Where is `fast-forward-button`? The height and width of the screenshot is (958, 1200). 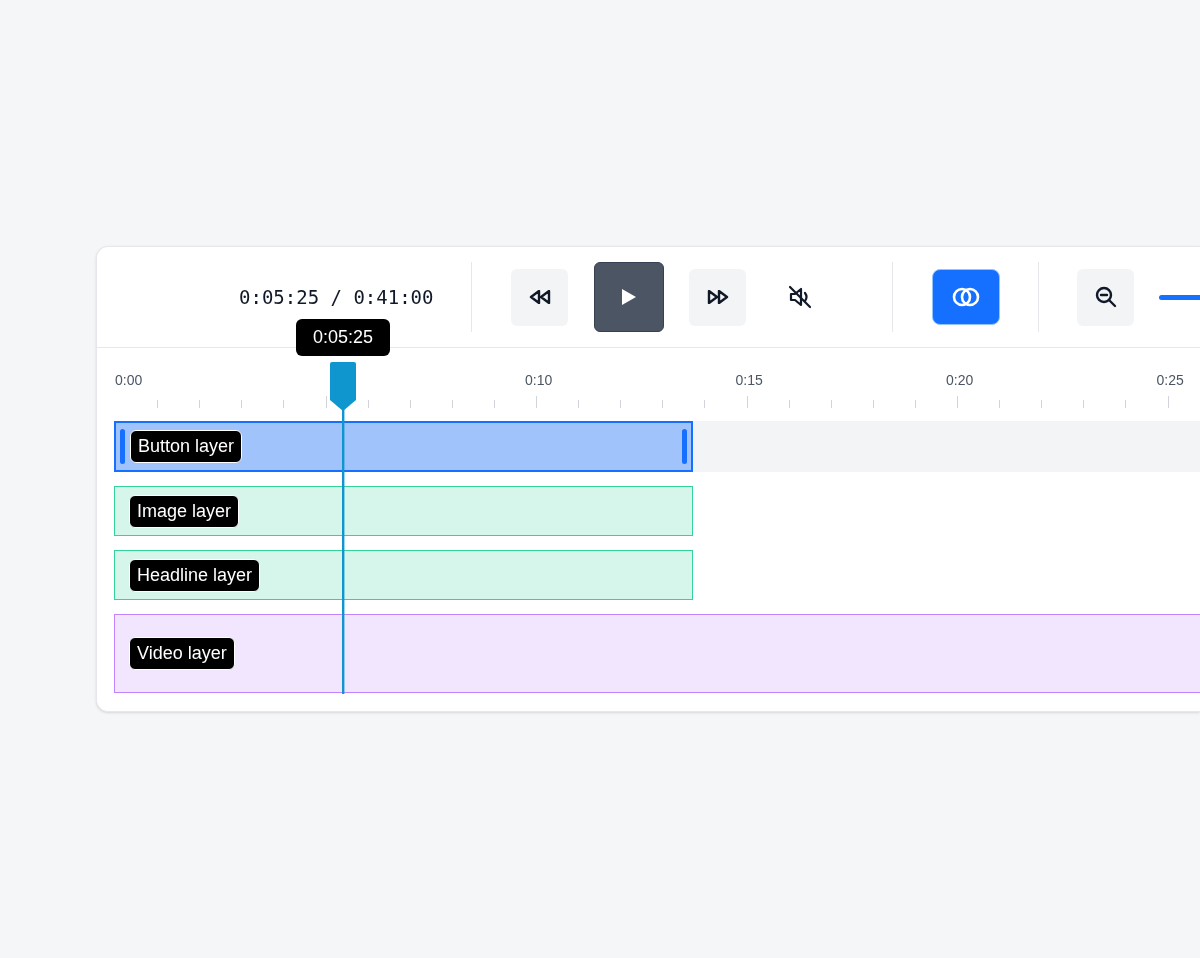
fast-forward-button is located at coordinates (718, 297).